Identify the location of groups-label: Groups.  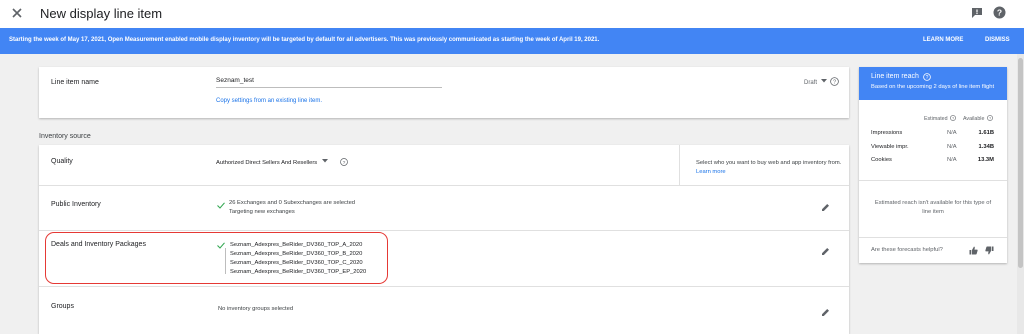
(62, 306).